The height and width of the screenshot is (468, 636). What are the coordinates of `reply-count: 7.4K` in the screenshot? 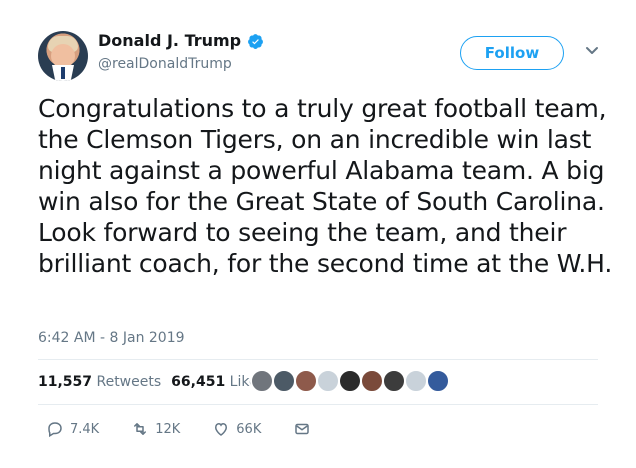 It's located at (85, 429).